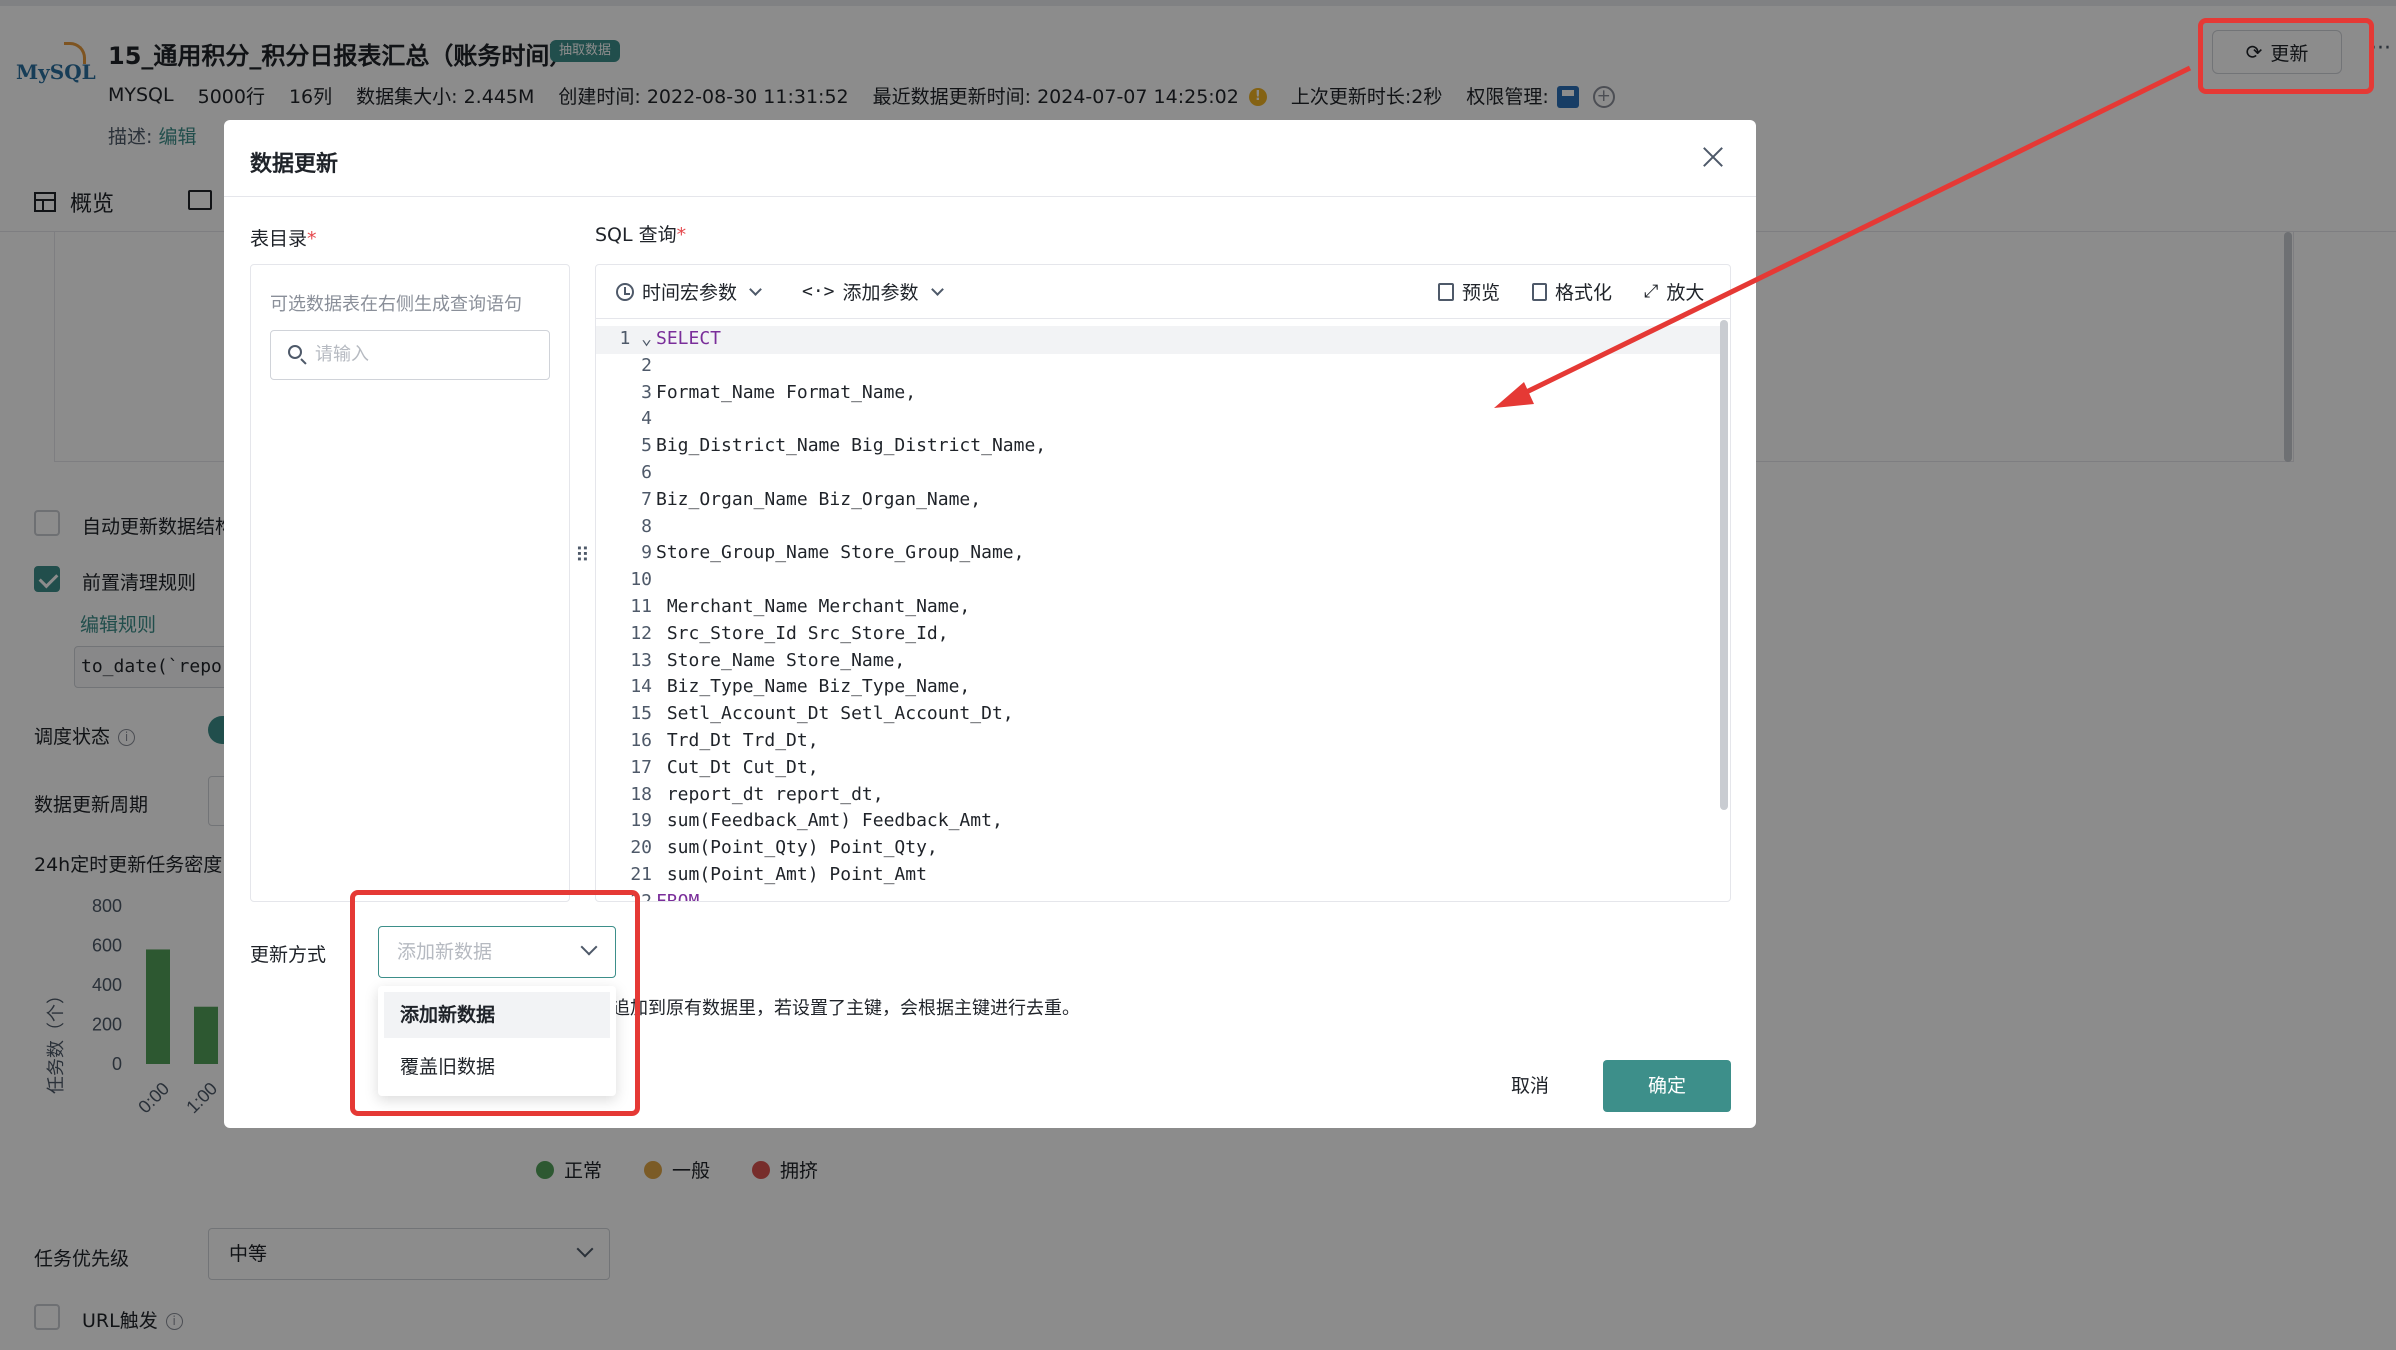  I want to click on zoom-label: 放大, so click(1685, 293).